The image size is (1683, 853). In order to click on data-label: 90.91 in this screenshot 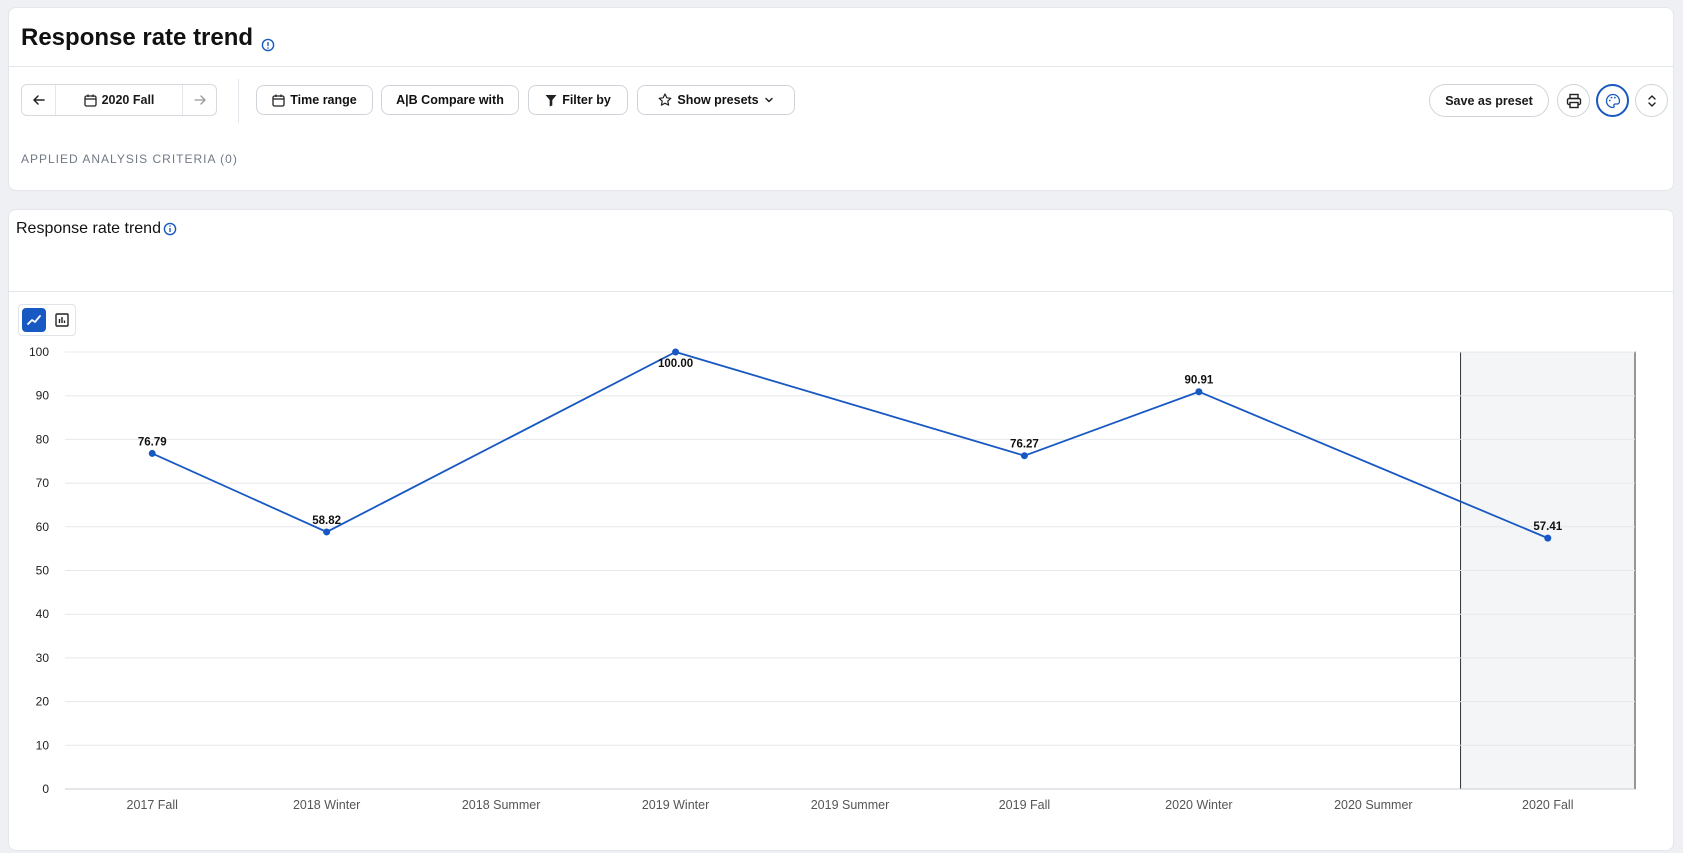, I will do `click(1198, 381)`.